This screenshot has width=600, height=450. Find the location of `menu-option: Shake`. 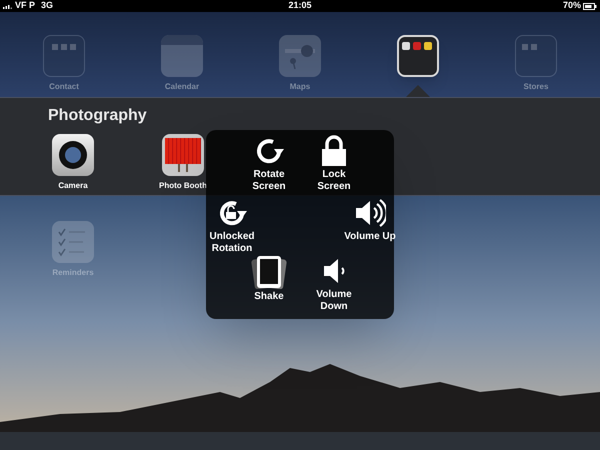

menu-option: Shake is located at coordinates (269, 279).